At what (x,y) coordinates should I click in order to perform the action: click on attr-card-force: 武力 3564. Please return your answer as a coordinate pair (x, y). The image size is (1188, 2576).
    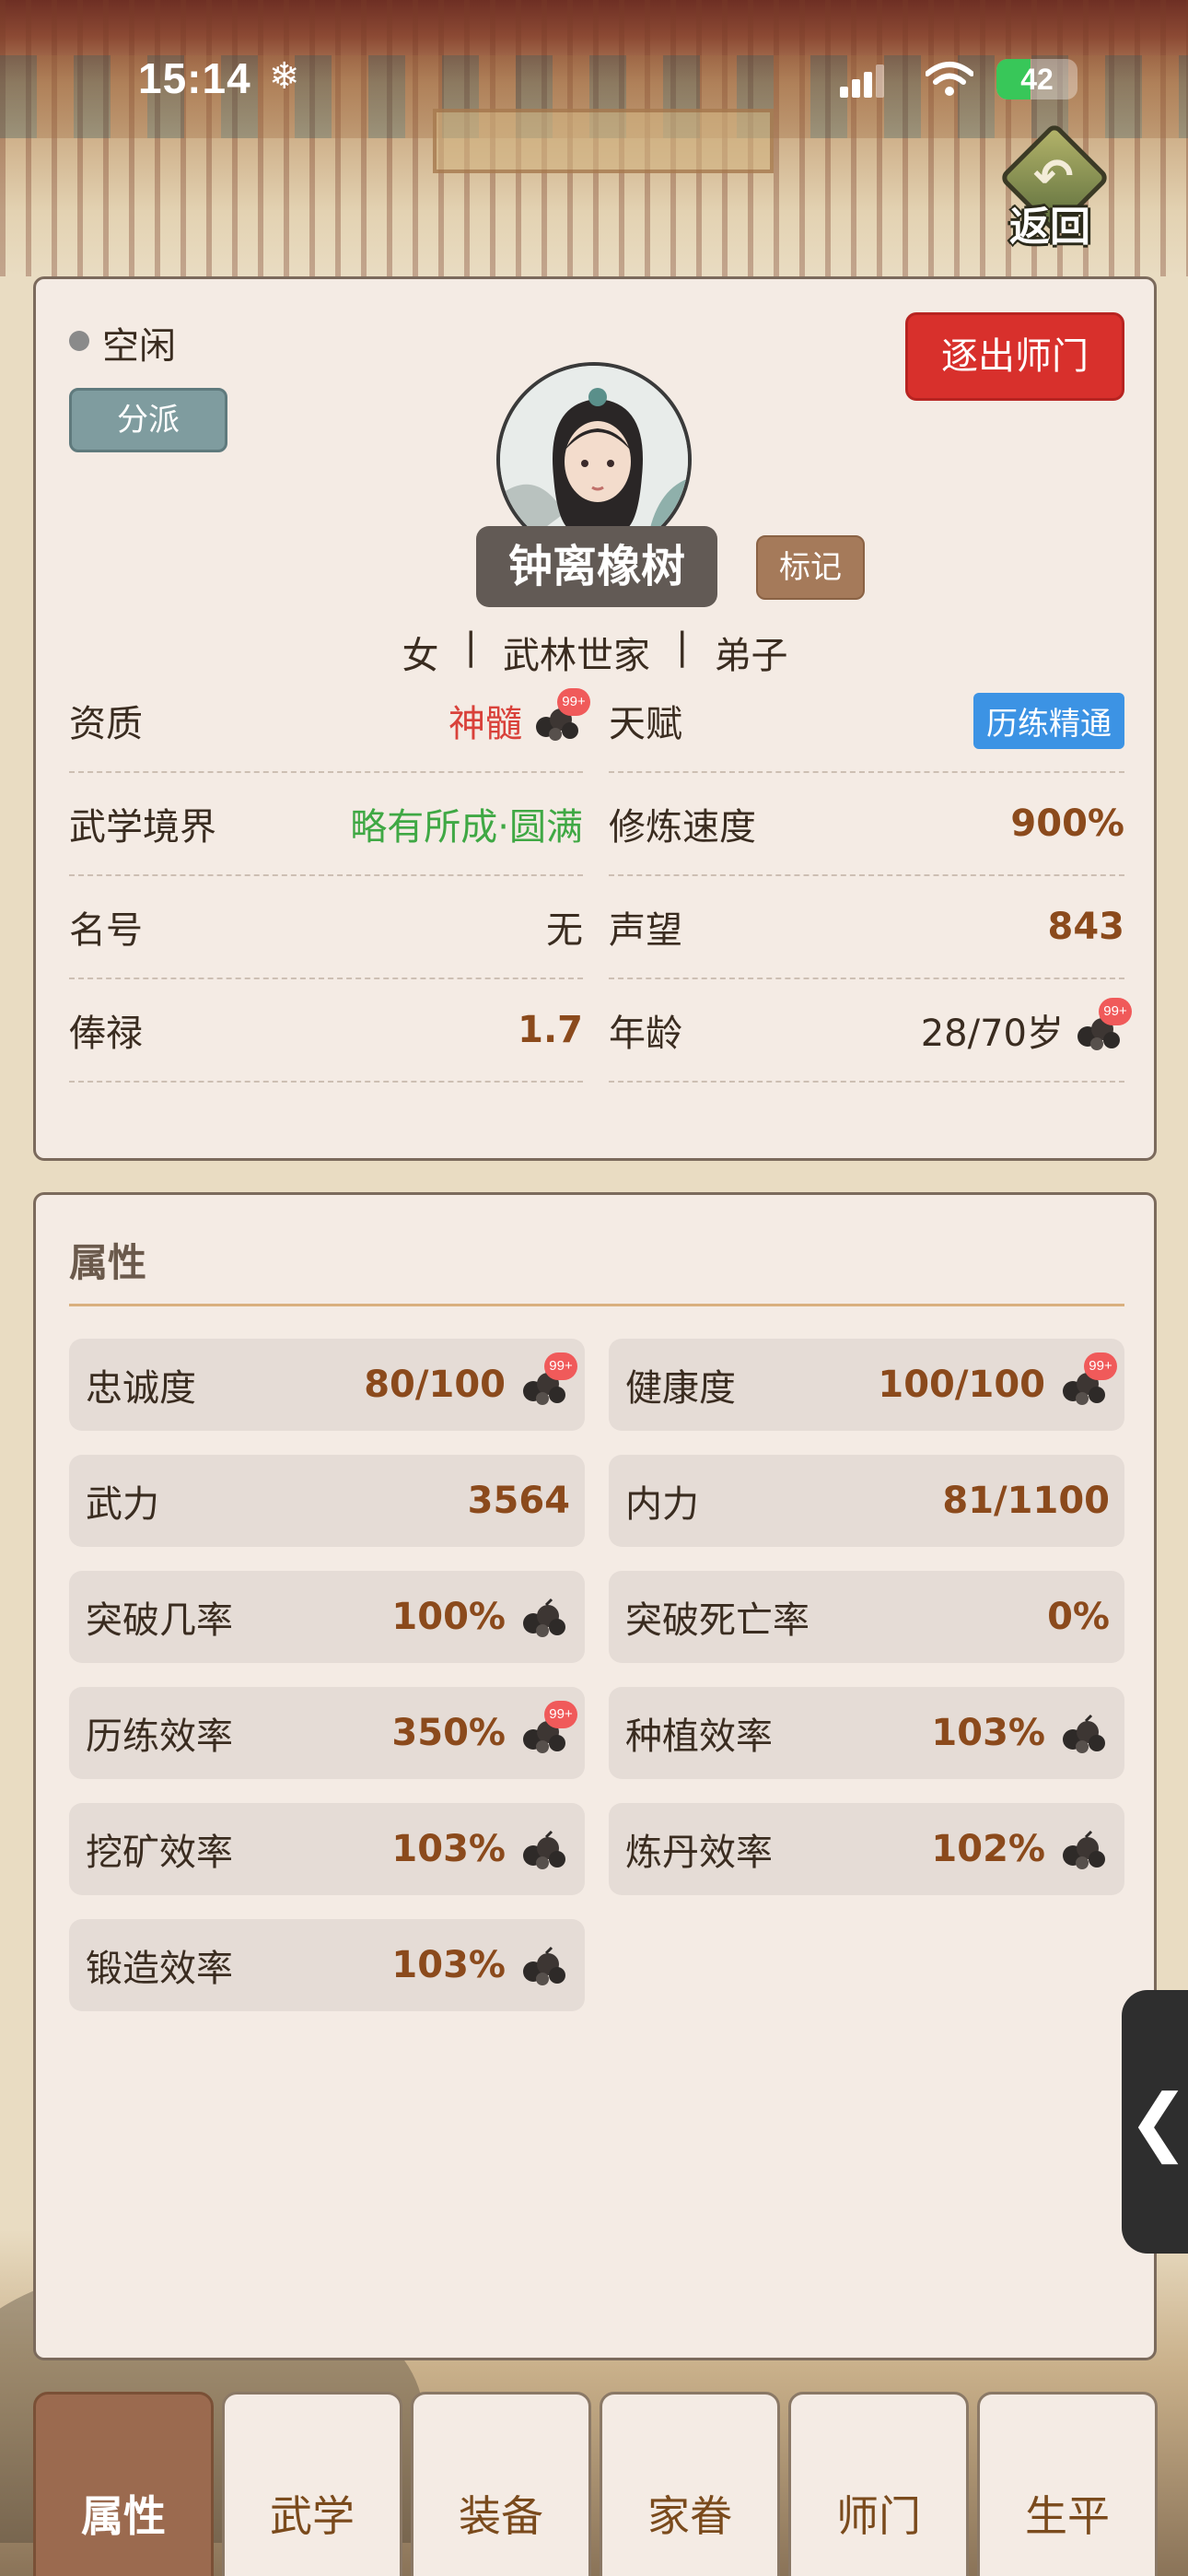
    Looking at the image, I should click on (327, 1501).